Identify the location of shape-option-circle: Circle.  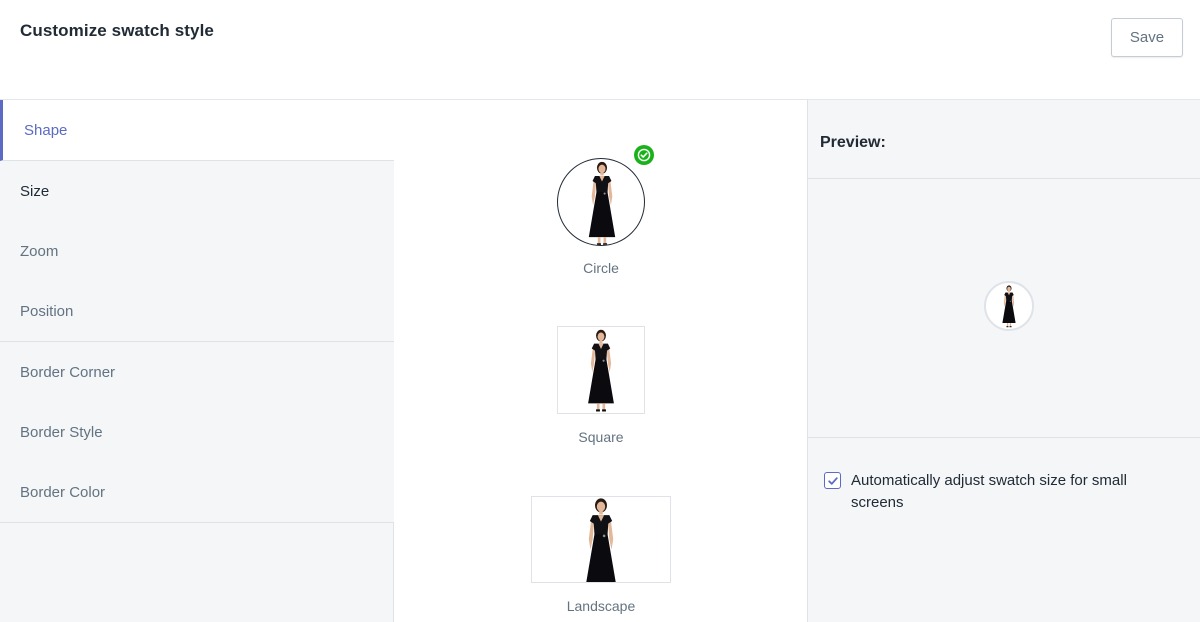
(601, 192).